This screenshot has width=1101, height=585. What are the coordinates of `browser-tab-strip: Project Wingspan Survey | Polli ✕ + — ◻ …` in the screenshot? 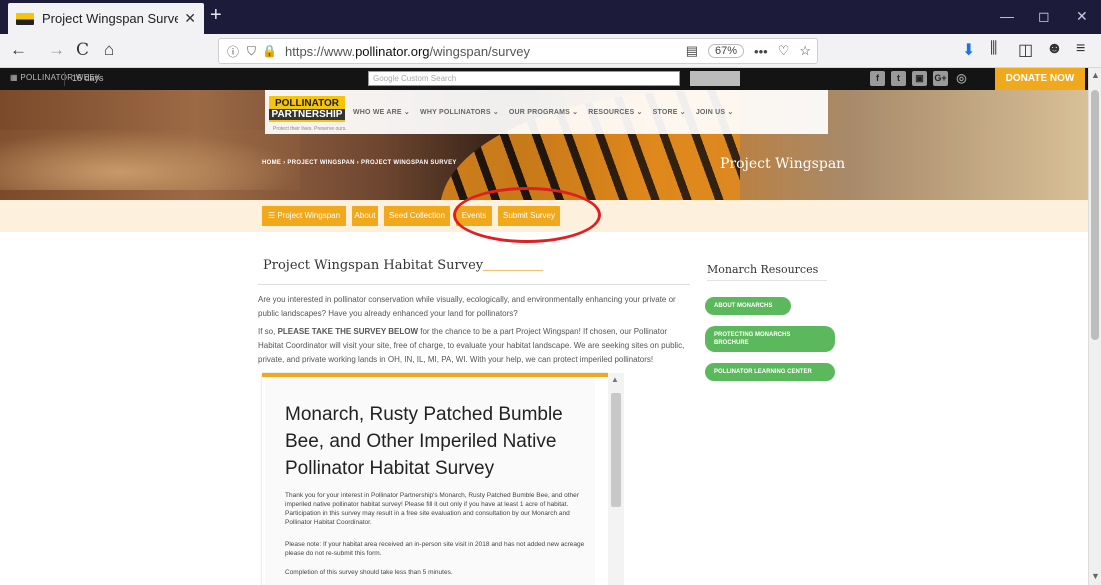 It's located at (550, 17).